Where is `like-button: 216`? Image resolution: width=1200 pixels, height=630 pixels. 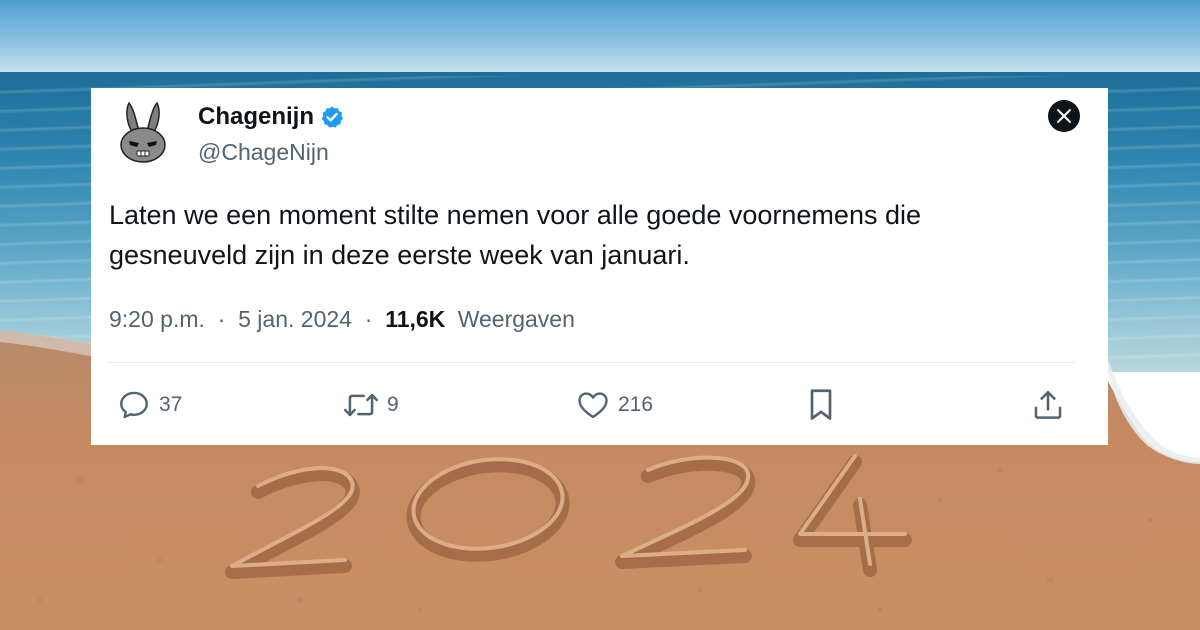 like-button: 216 is located at coordinates (614, 405).